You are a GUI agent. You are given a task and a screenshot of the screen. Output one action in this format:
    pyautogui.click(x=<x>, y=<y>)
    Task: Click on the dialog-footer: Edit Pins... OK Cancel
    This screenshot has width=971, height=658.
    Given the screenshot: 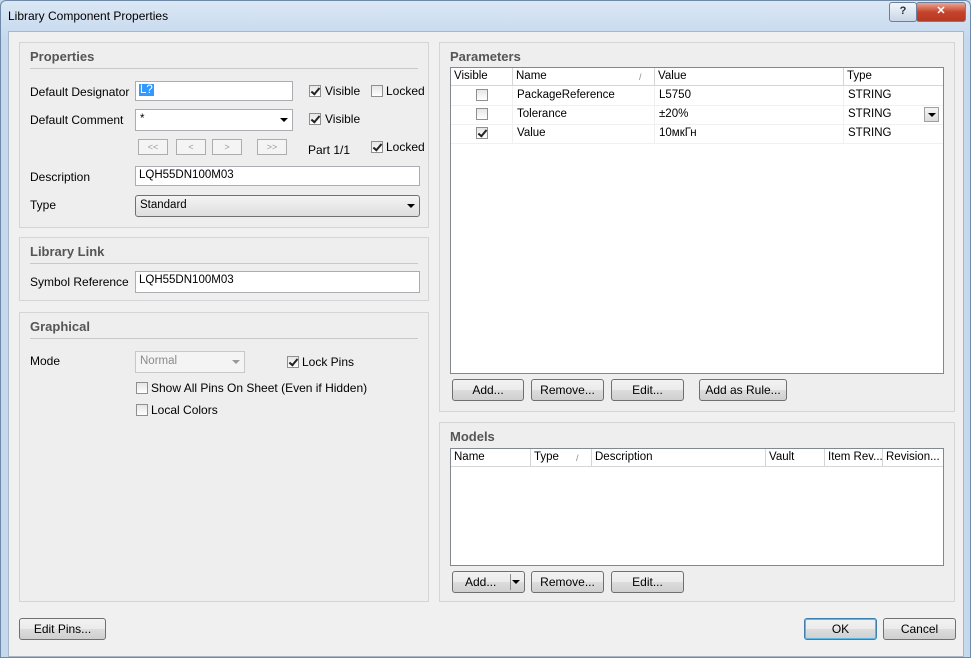 What is the action you would take?
    pyautogui.click(x=486, y=633)
    